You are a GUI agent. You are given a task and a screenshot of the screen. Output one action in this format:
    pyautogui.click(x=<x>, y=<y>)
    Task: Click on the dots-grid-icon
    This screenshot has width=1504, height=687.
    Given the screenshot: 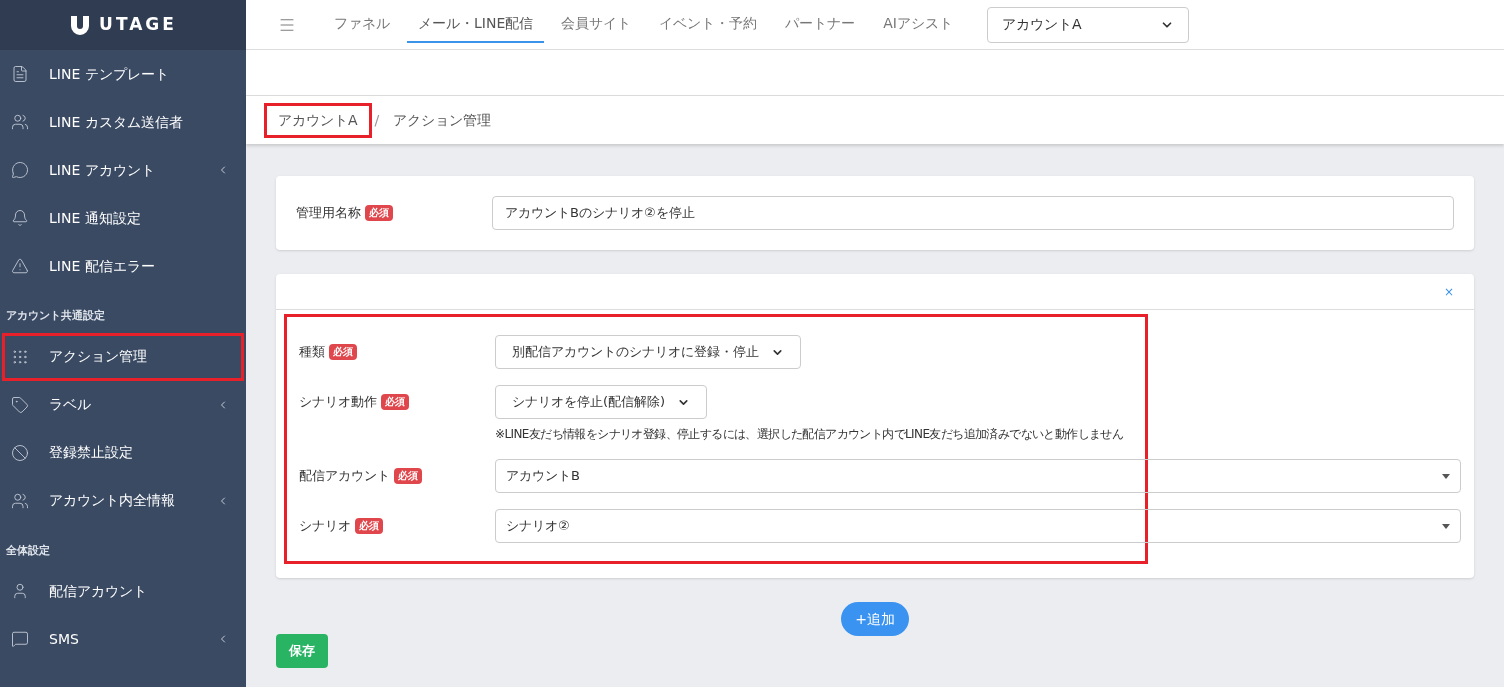 What is the action you would take?
    pyautogui.click(x=20, y=356)
    